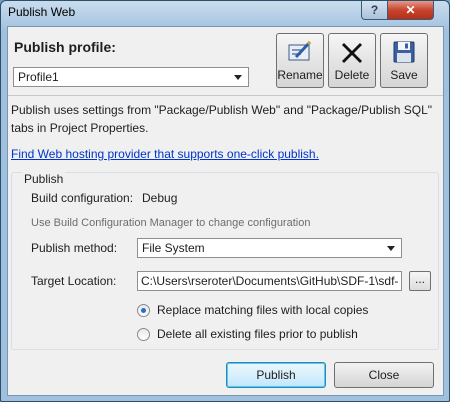  What do you see at coordinates (276, 375) in the screenshot?
I see `publish-button: Publish` at bounding box center [276, 375].